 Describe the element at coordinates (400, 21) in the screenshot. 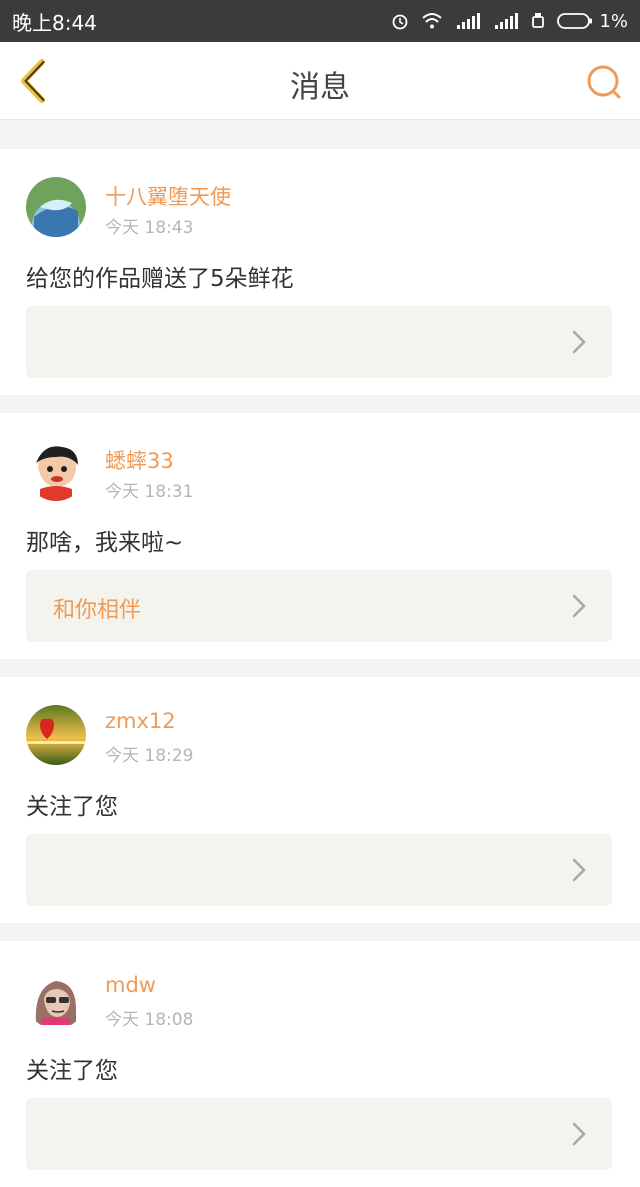

I see `alarm-icon` at that location.